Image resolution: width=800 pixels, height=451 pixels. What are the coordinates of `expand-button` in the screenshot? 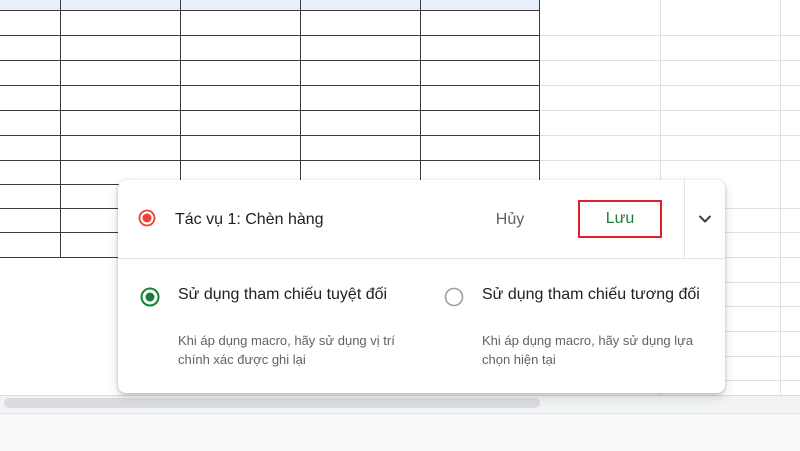 It's located at (705, 219).